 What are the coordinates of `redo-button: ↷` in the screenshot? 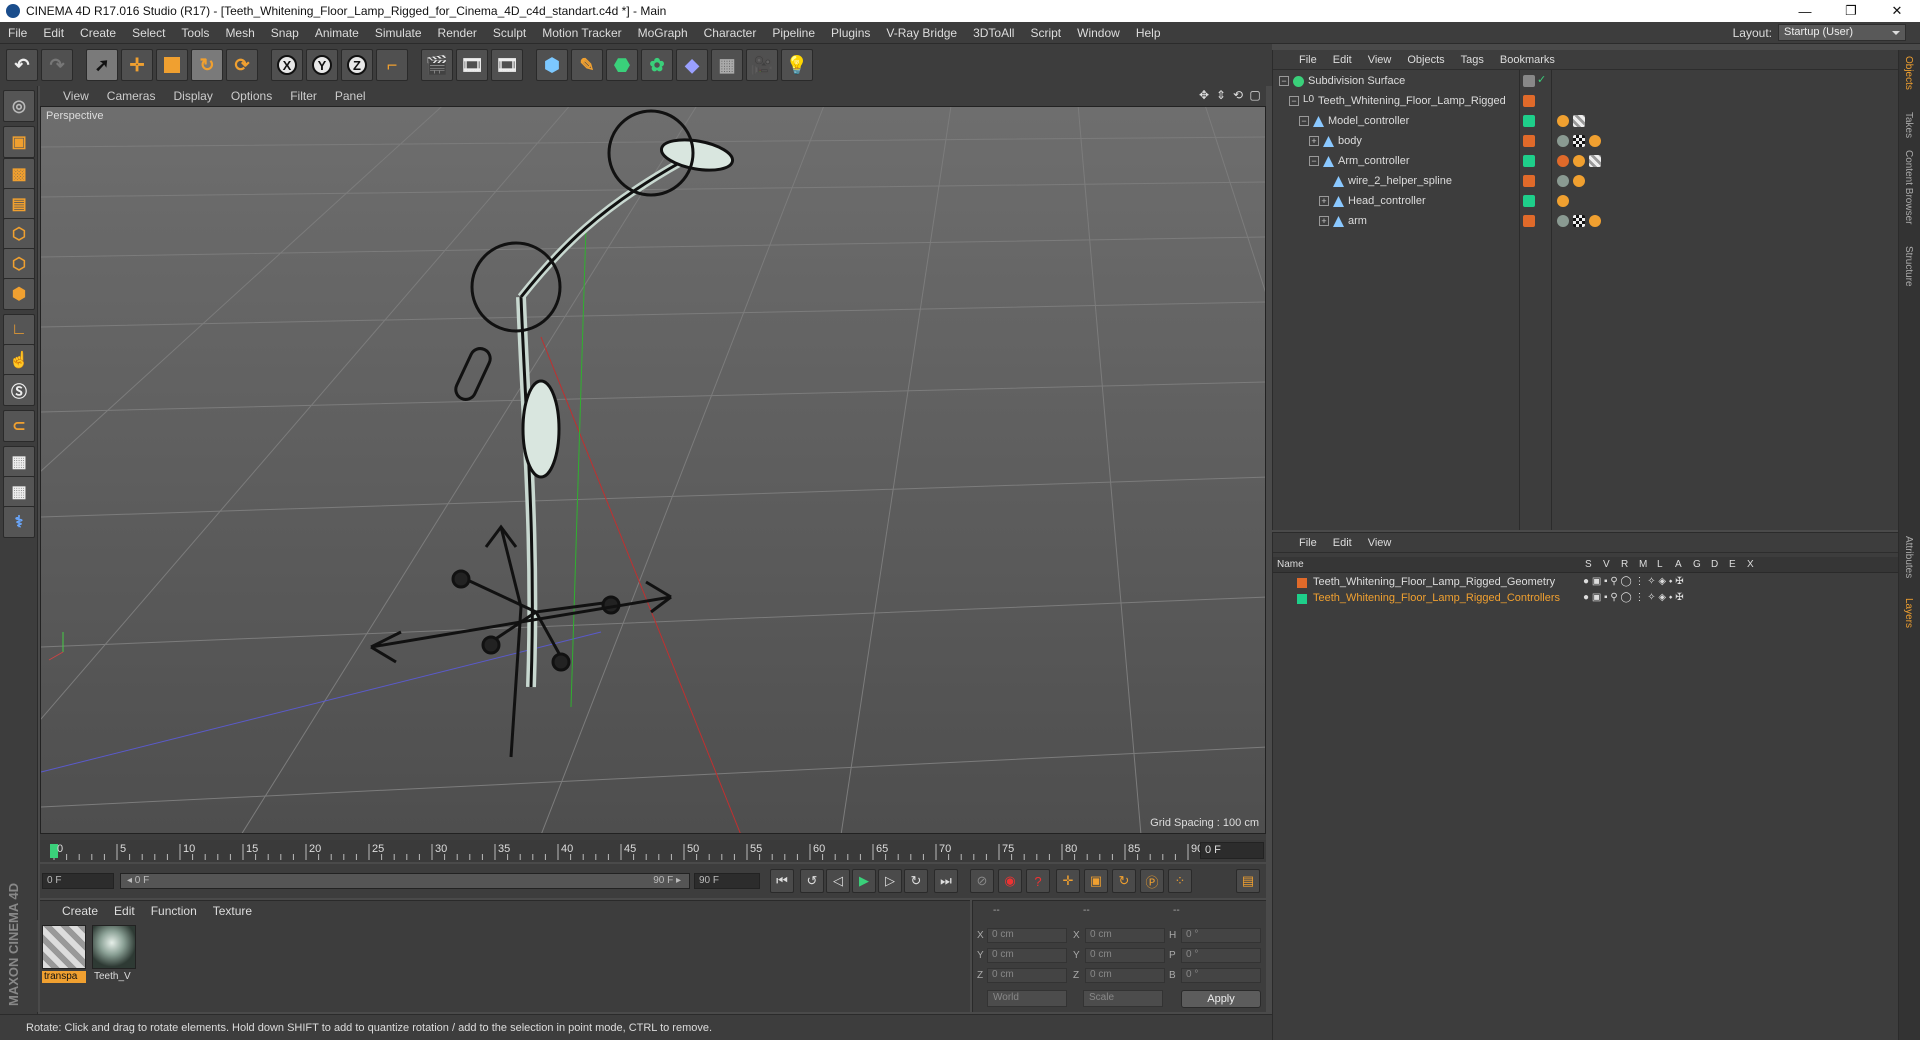 It's located at (57, 65).